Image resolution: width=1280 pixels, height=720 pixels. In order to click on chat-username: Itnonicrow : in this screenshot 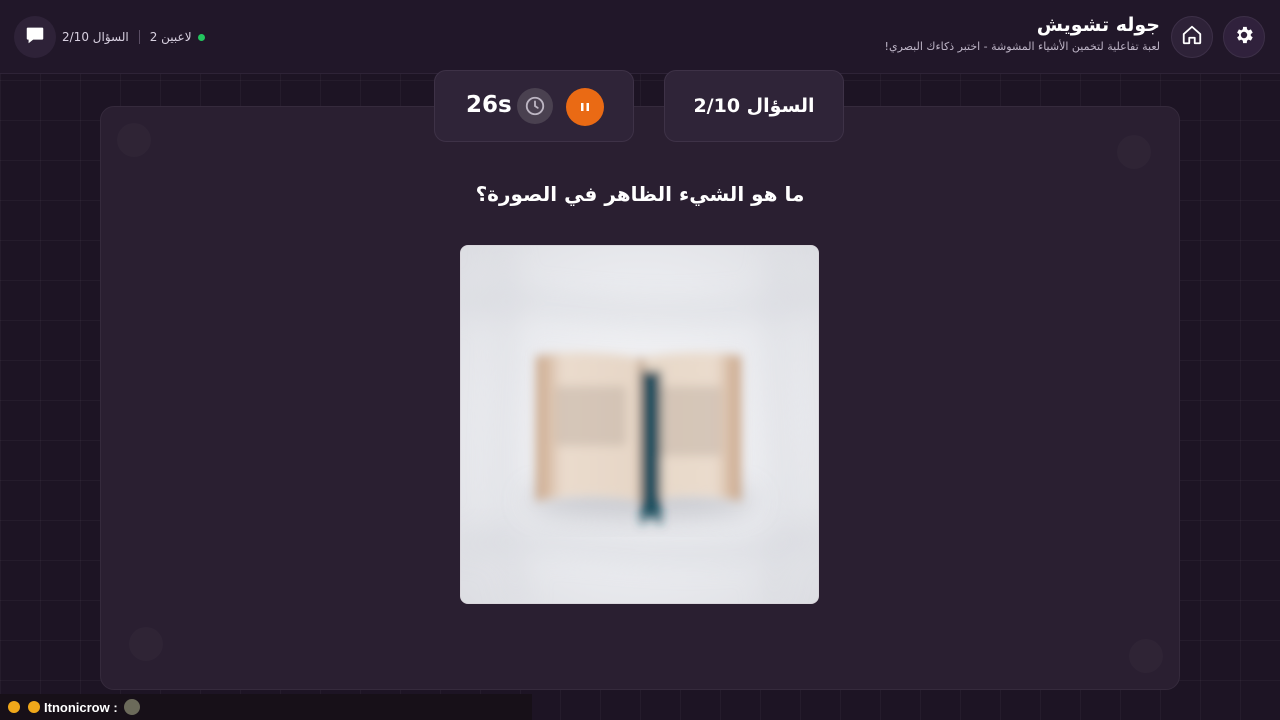, I will do `click(81, 707)`.